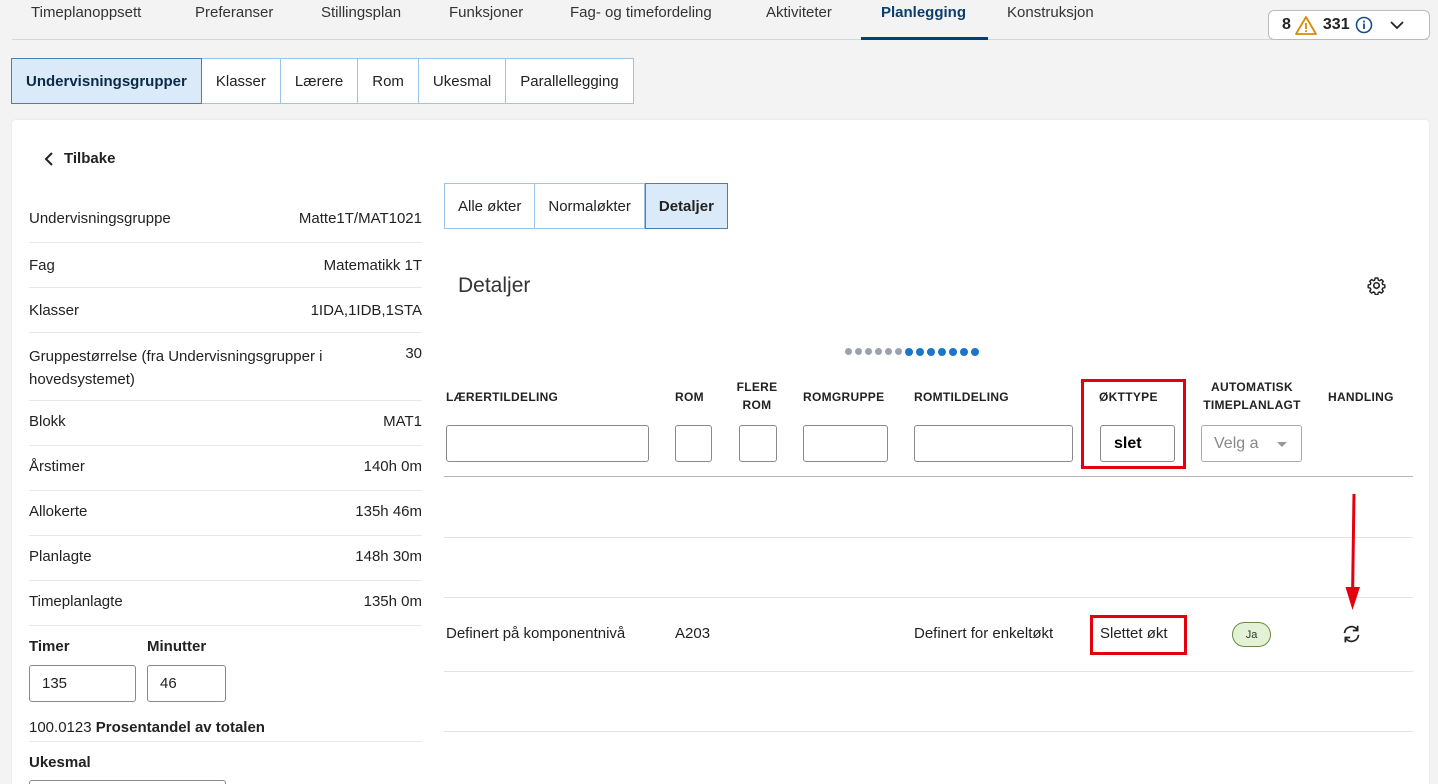 This screenshot has width=1438, height=784. I want to click on percentage-text: 100.0123 Prosentandel av totalen, so click(147, 727).